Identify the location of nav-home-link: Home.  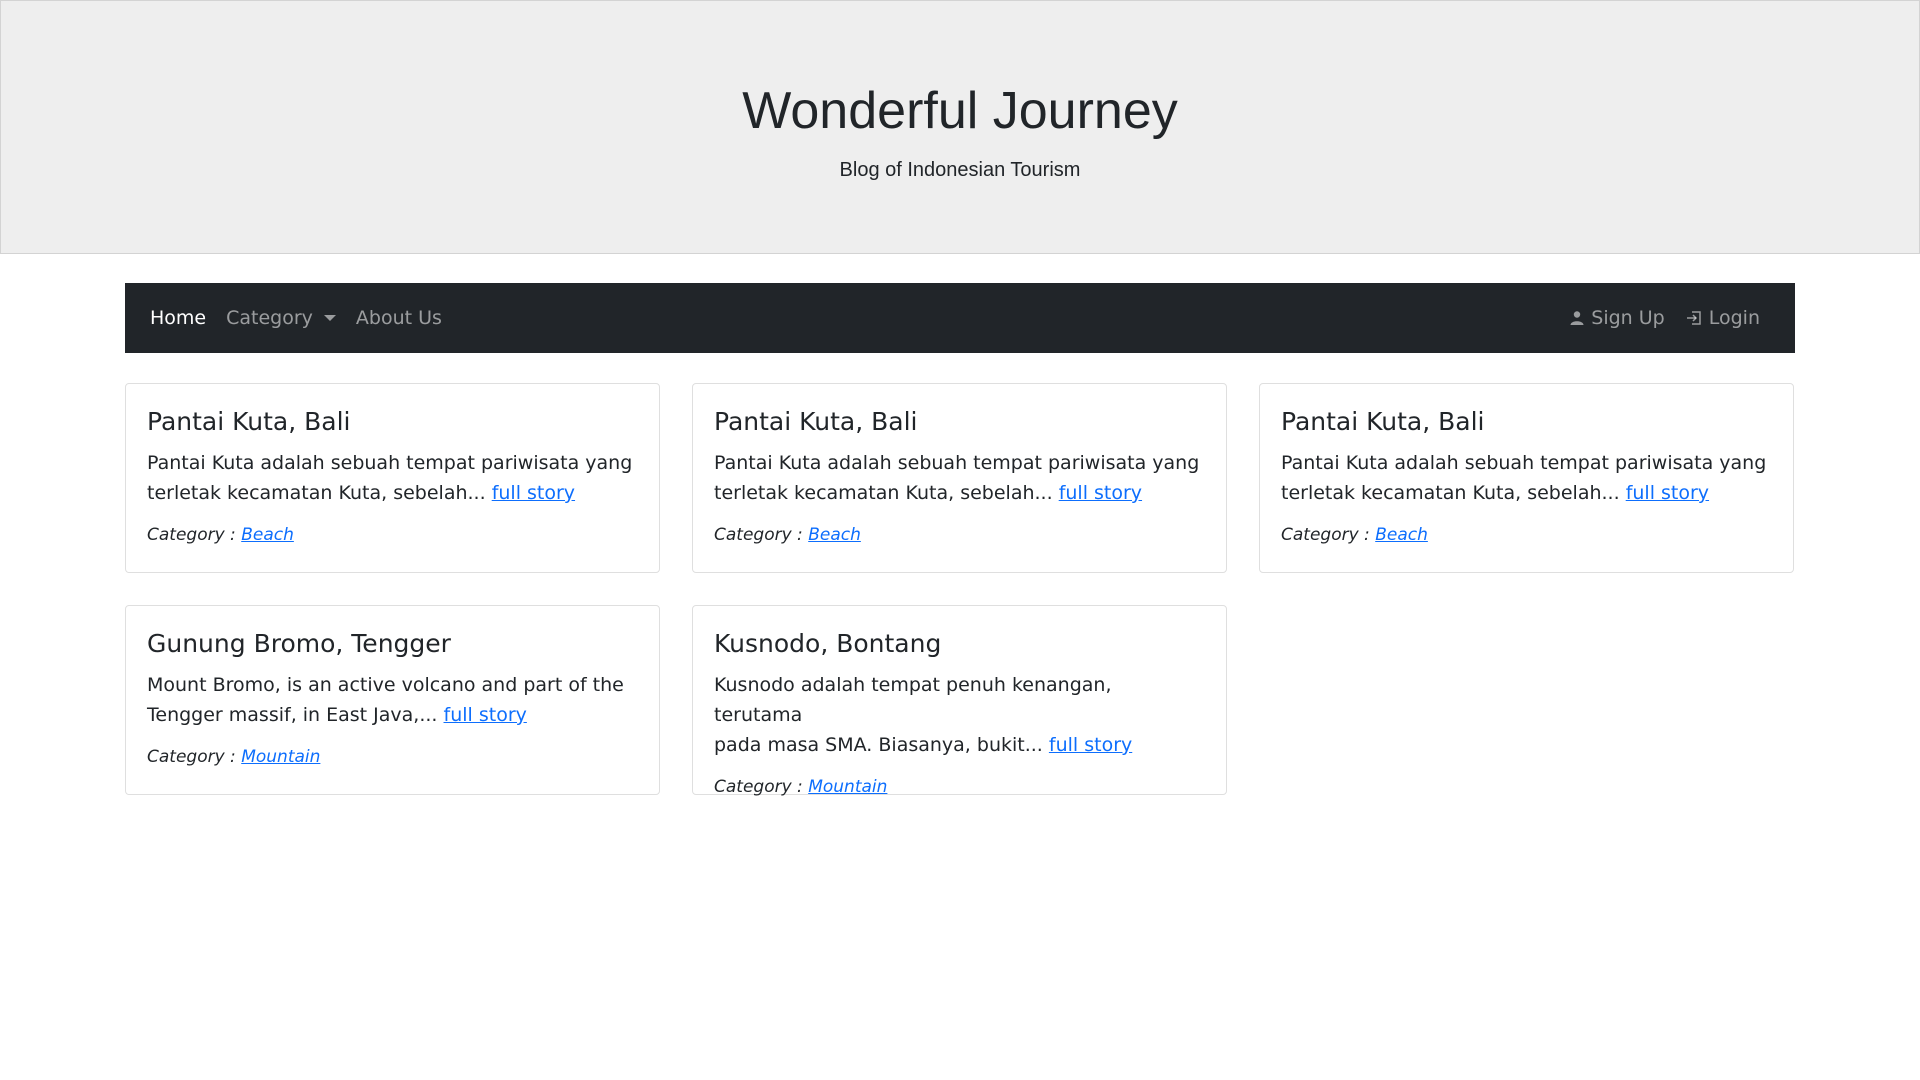
(183, 318).